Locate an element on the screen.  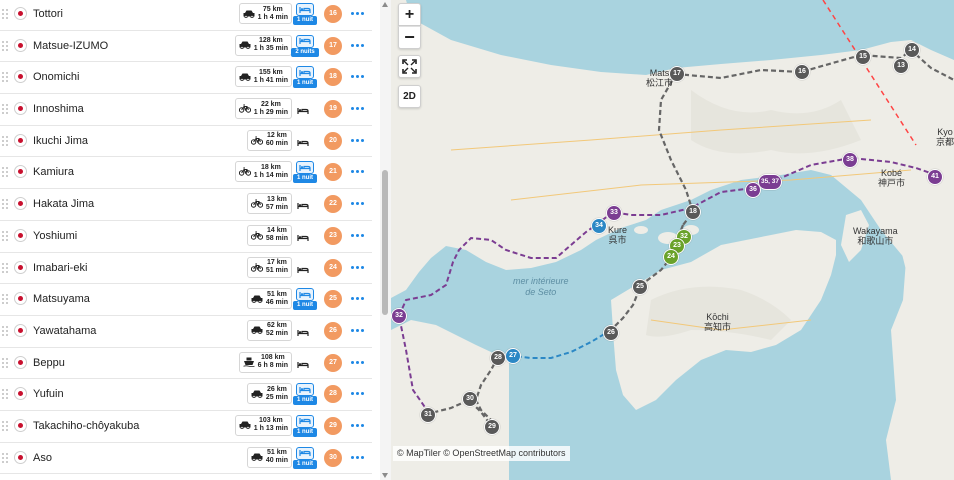
map-stop-marker: 34 is located at coordinates (599, 226).